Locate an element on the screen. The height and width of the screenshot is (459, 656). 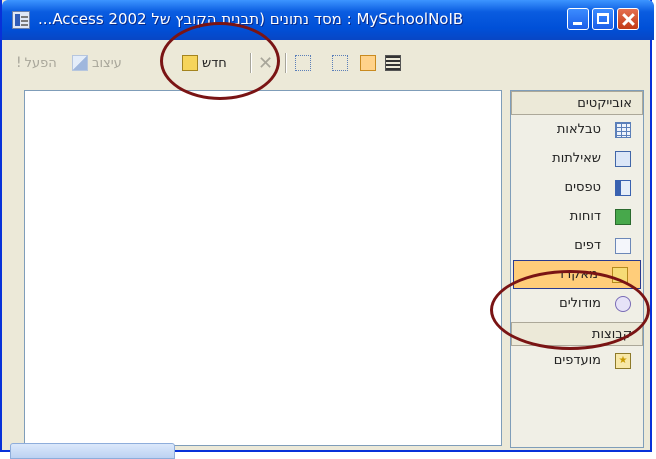
macro-icon is located at coordinates (620, 274).